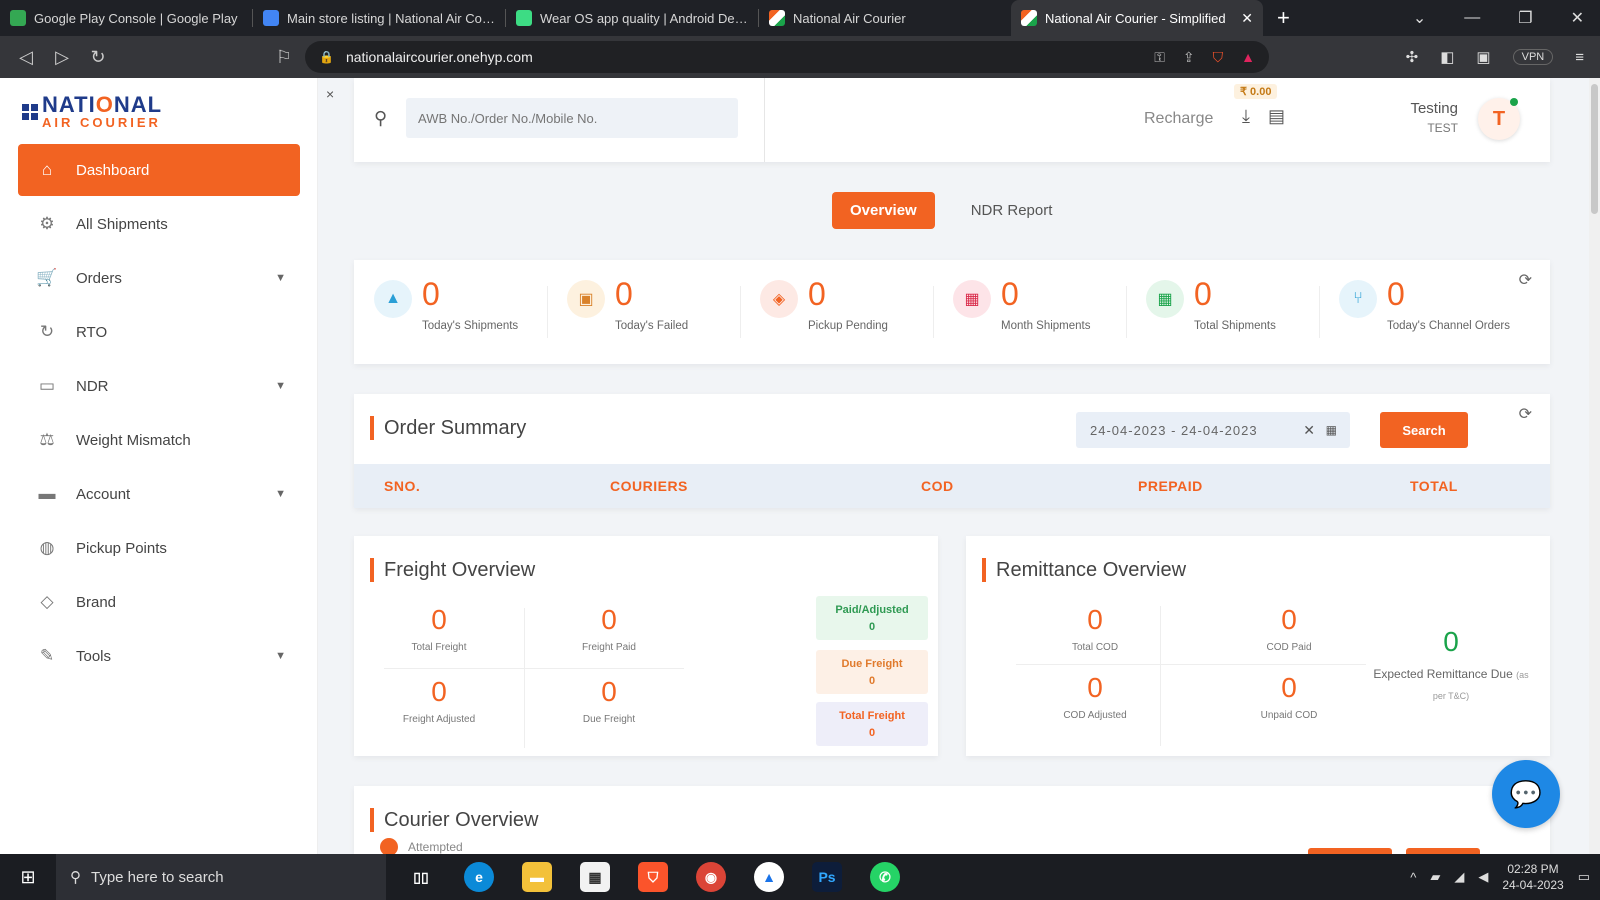  Describe the element at coordinates (1435, 877) in the screenshot. I see `network-icon: ▰` at that location.